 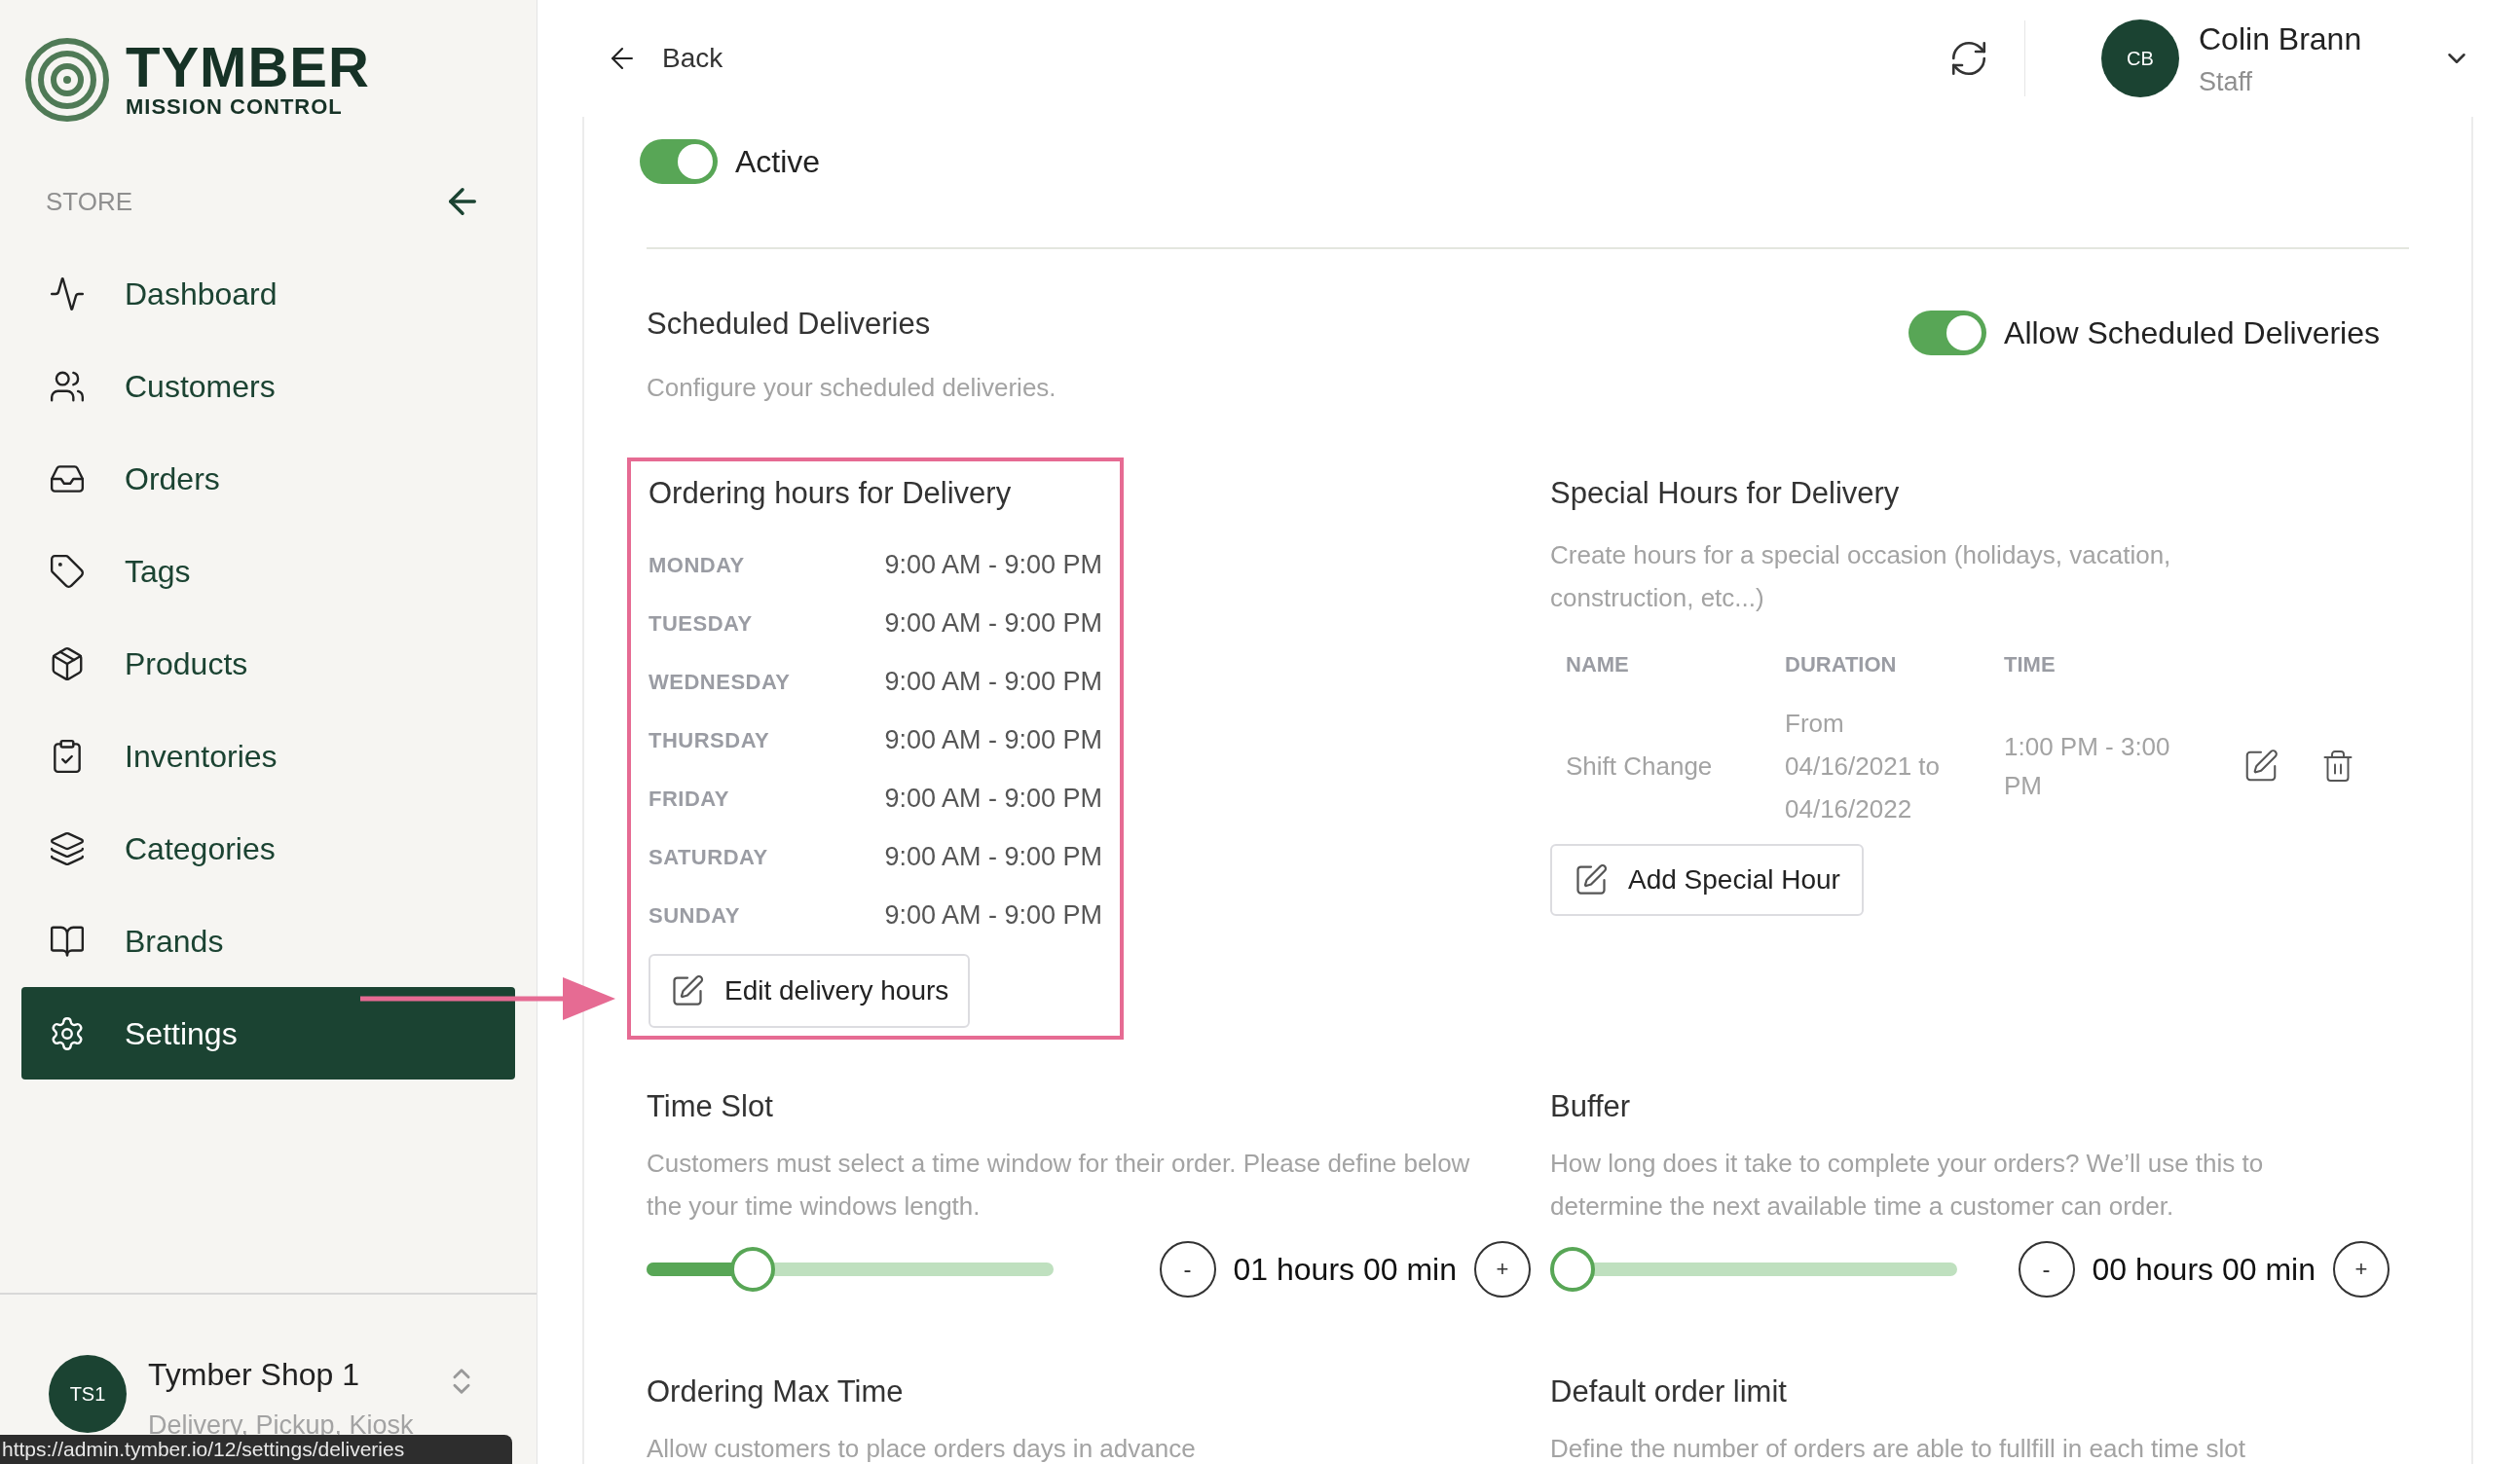 I want to click on logo-icon, so click(x=67, y=80).